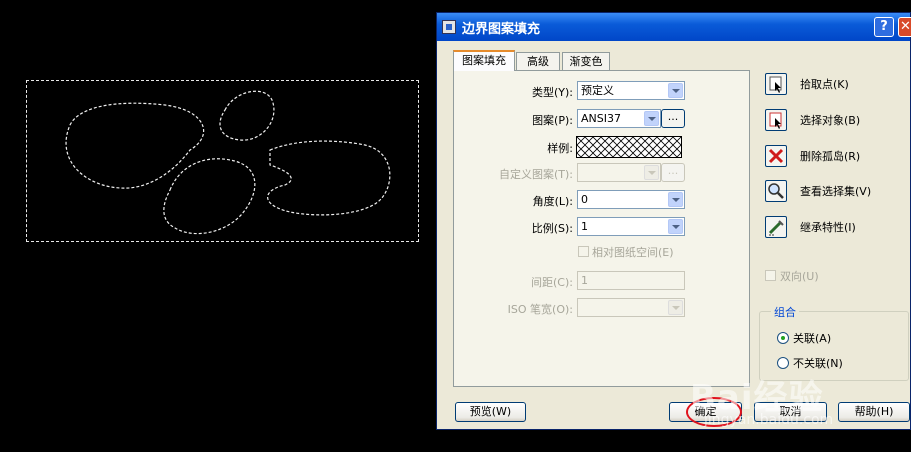  I want to click on remove-islands-icon, so click(776, 156).